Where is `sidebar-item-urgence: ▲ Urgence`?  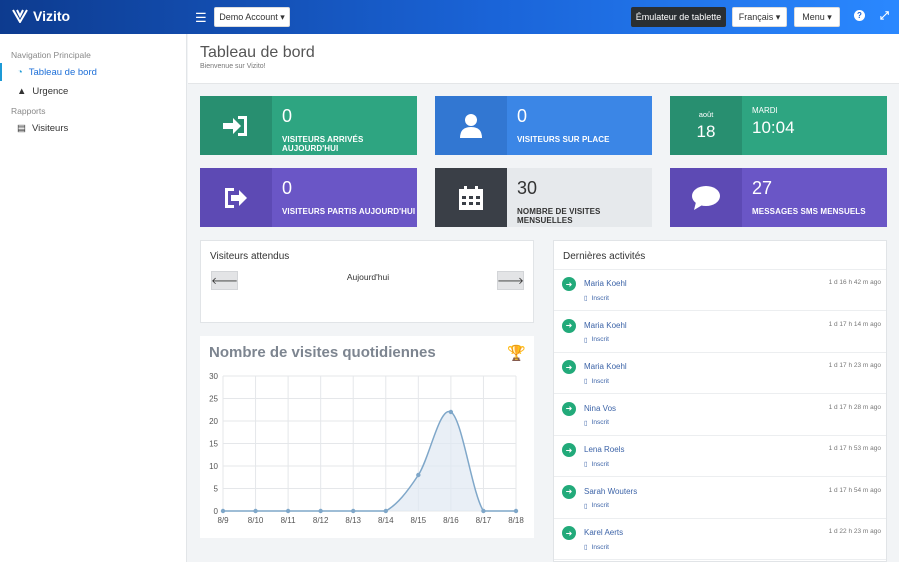 sidebar-item-urgence: ▲ Urgence is located at coordinates (93, 91).